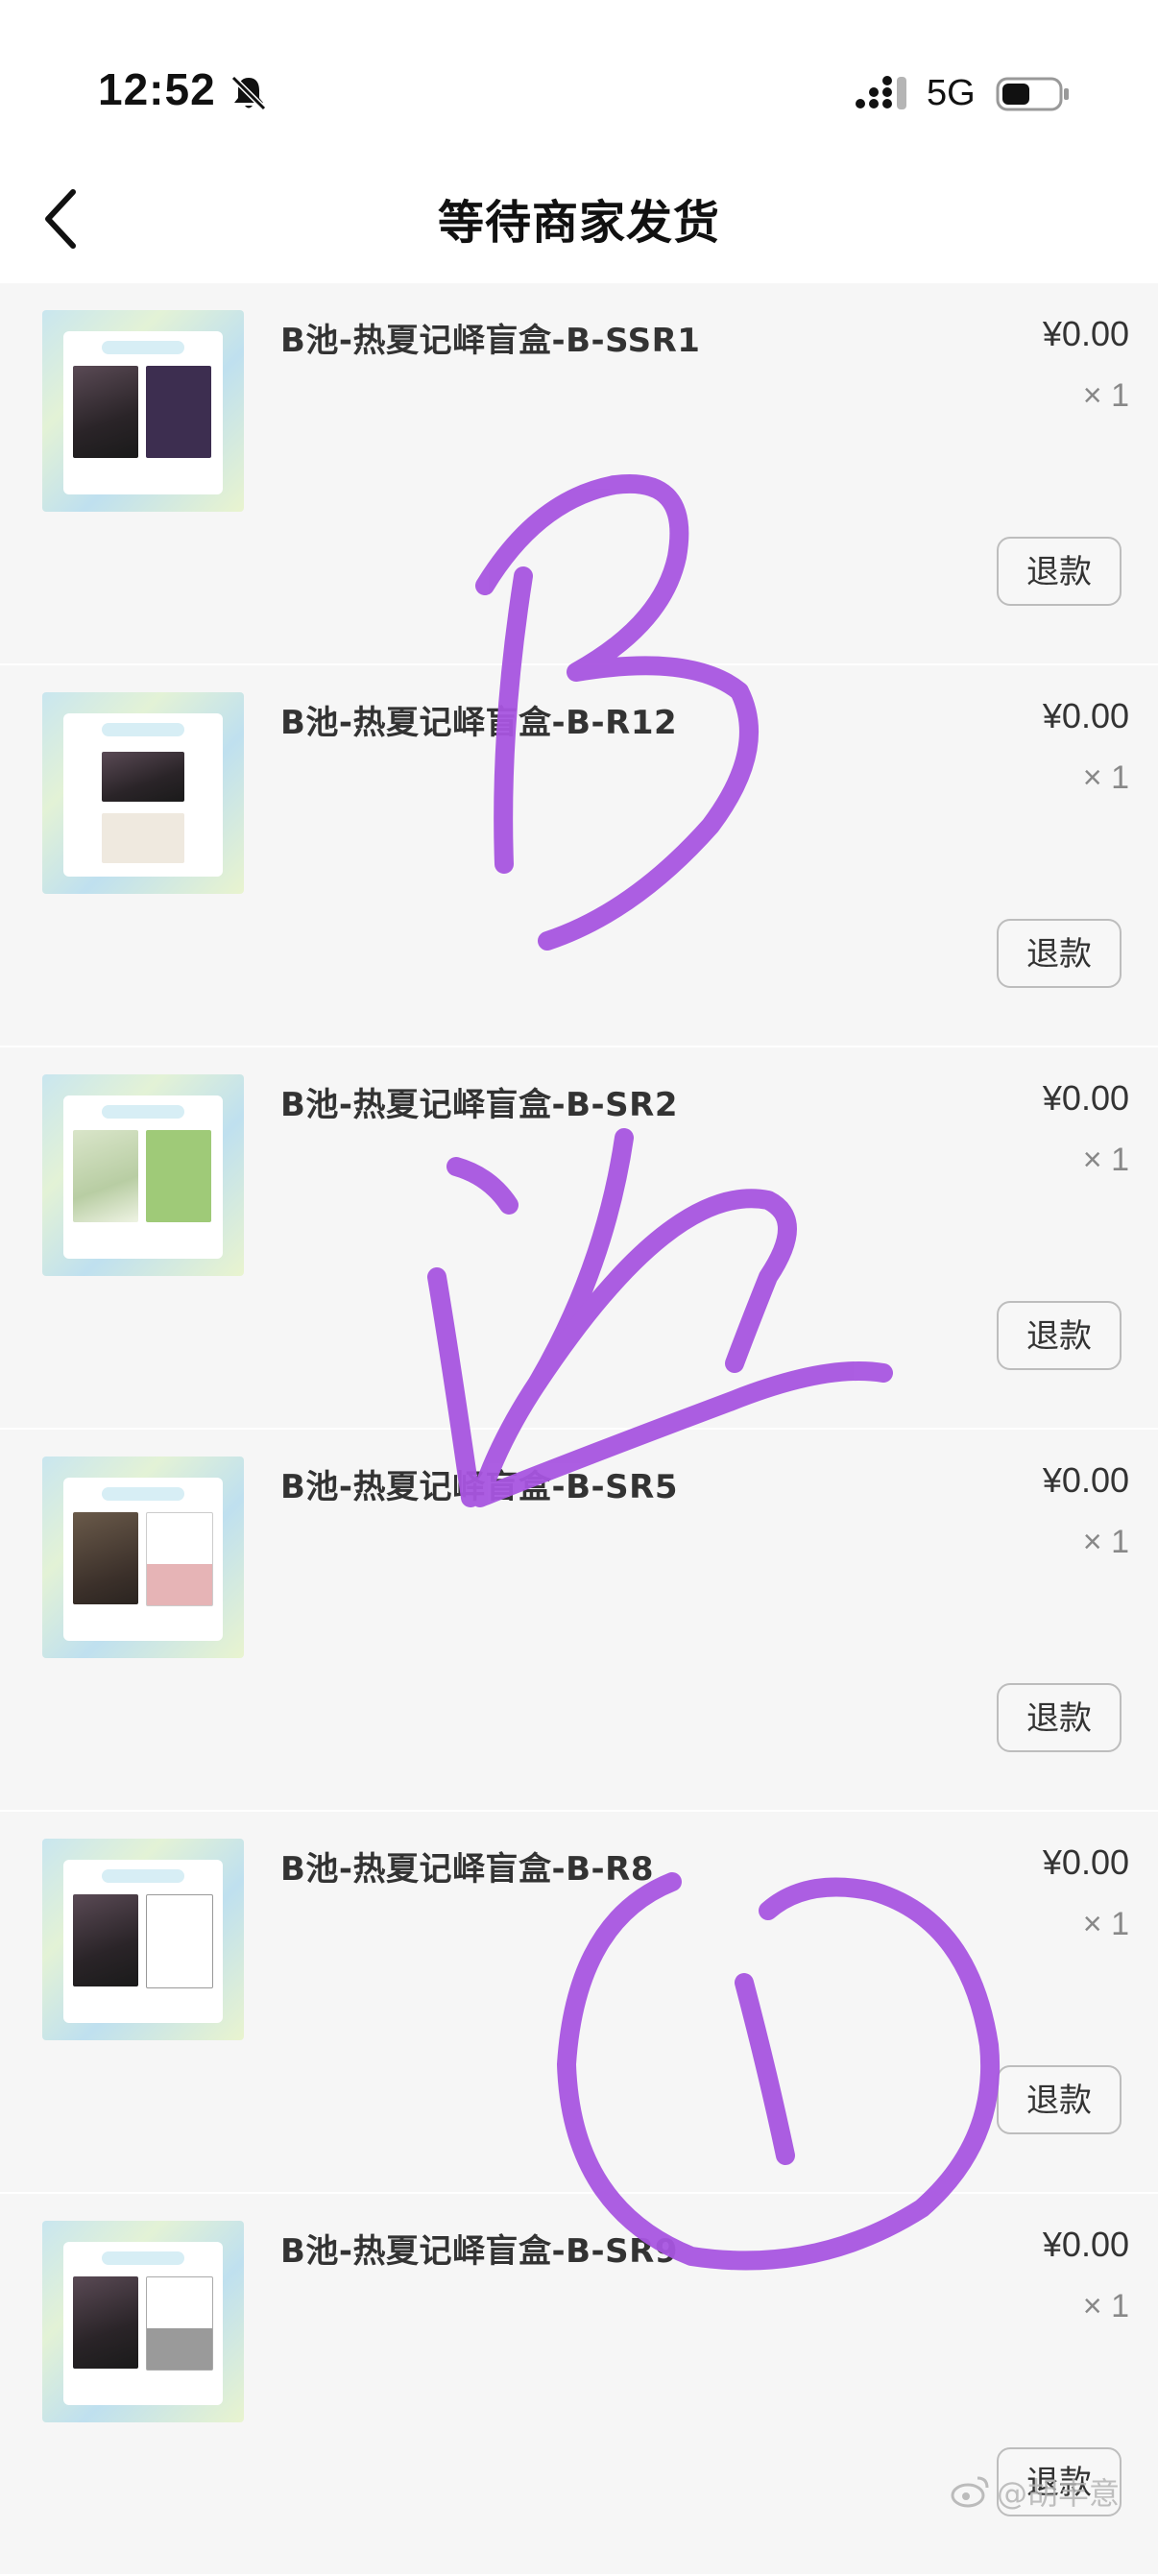  What do you see at coordinates (579, 474) in the screenshot?
I see `order-item: B池-热夏记峄盲盒-B-SSR1 ¥0.00 × 1 退款` at bounding box center [579, 474].